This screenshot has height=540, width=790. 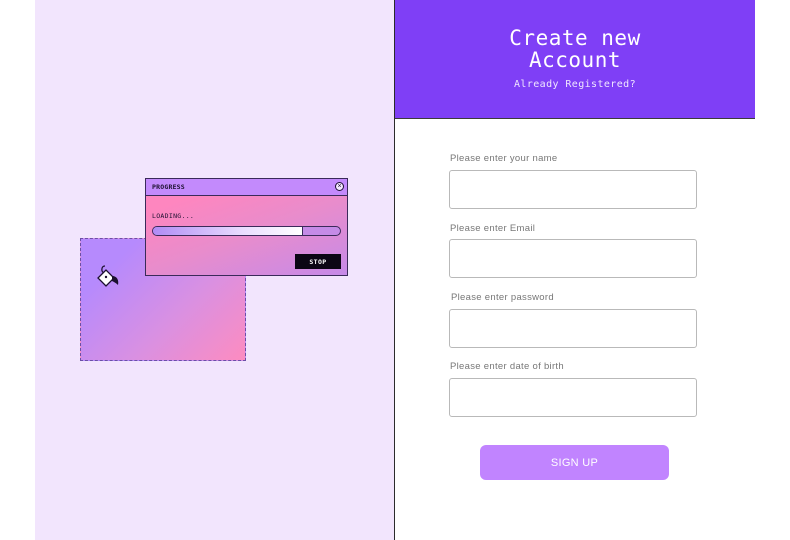 What do you see at coordinates (575, 38) in the screenshot?
I see `page-title-line1: Create new` at bounding box center [575, 38].